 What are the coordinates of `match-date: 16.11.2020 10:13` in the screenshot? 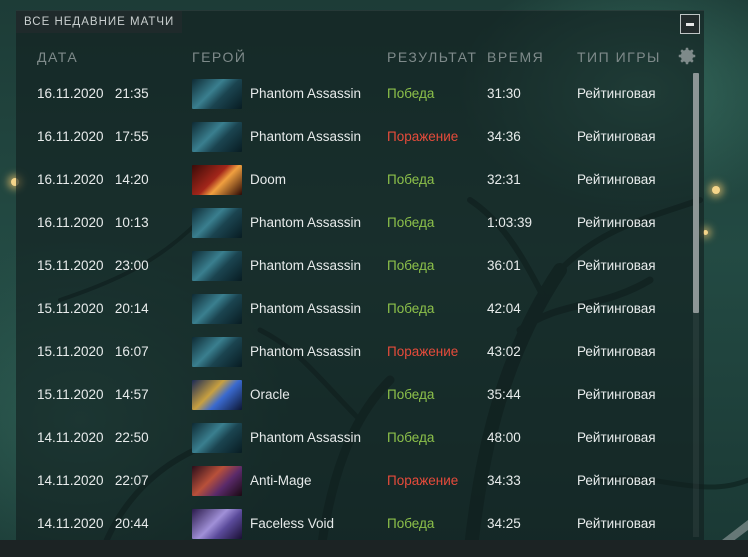 It's located at (93, 222).